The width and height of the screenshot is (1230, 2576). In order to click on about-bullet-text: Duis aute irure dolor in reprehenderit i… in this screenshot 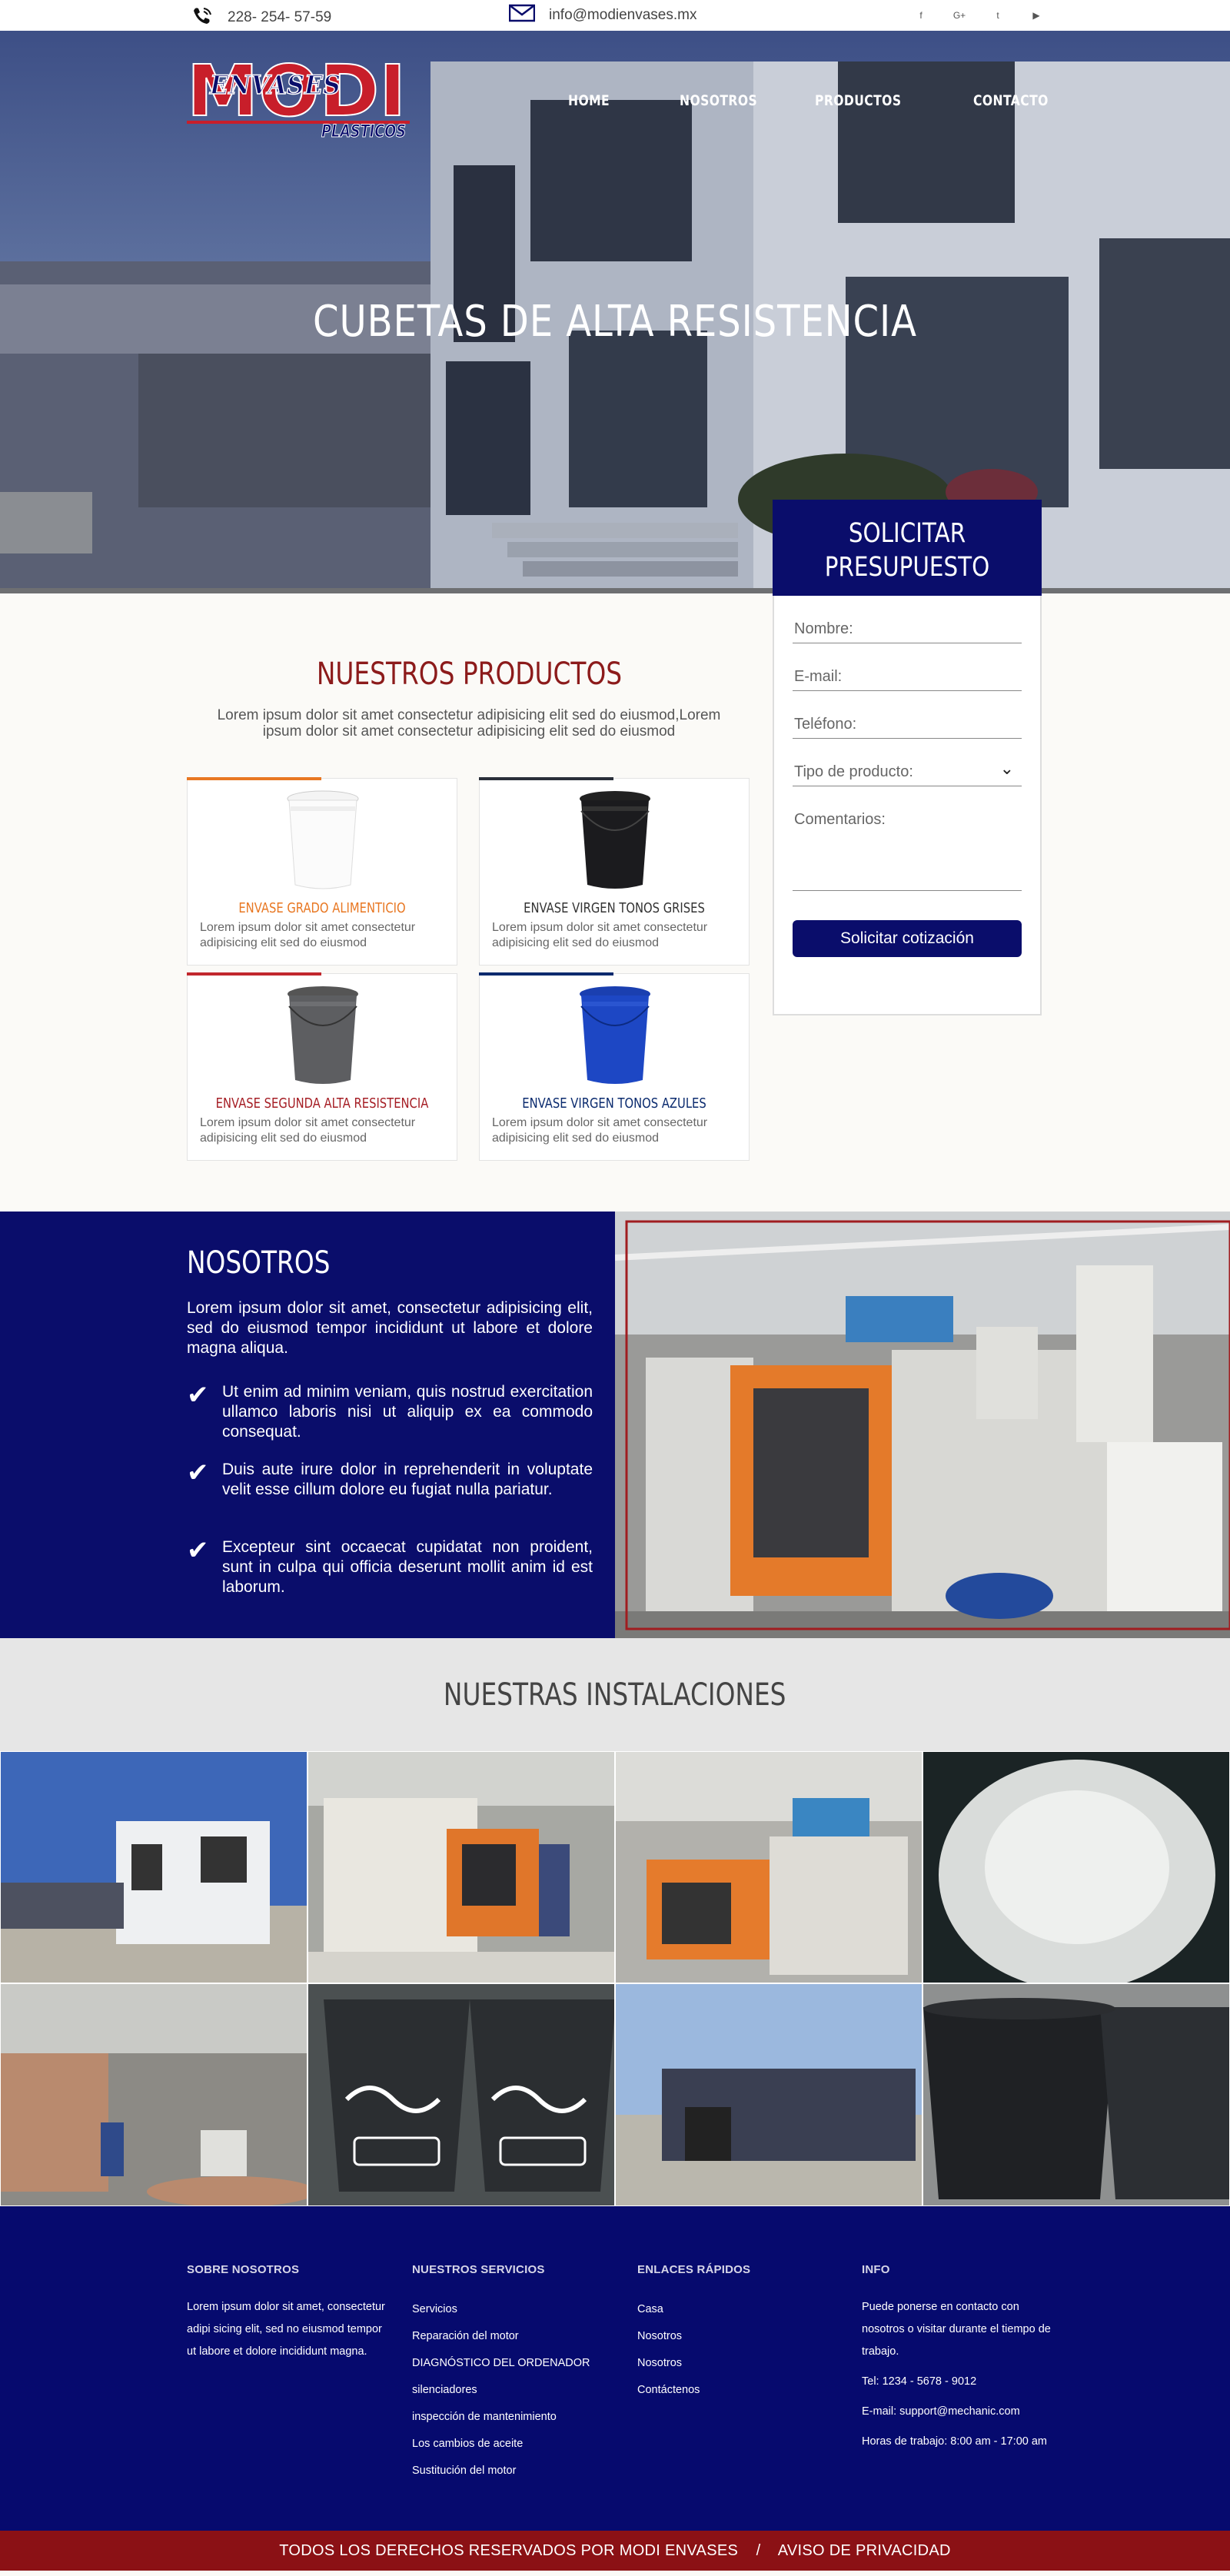, I will do `click(408, 1479)`.